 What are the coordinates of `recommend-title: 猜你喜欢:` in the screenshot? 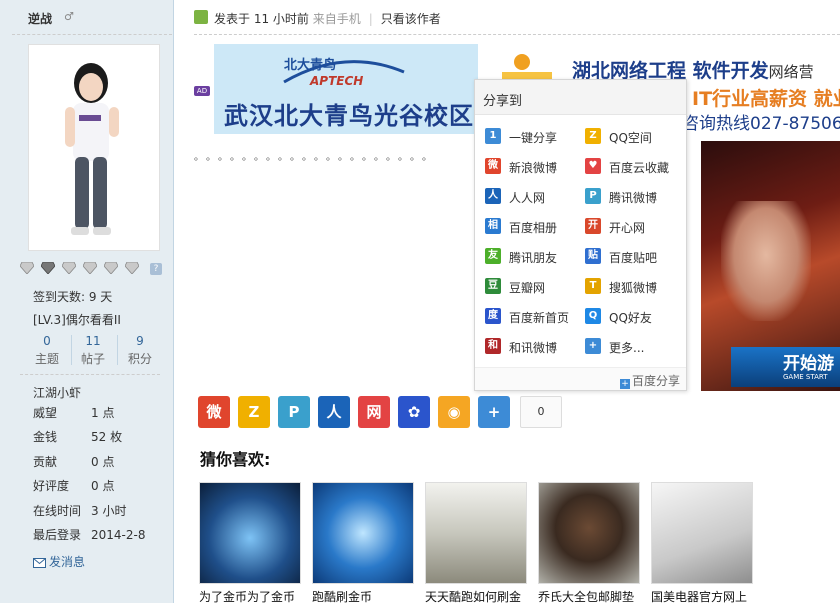 It's located at (235, 459).